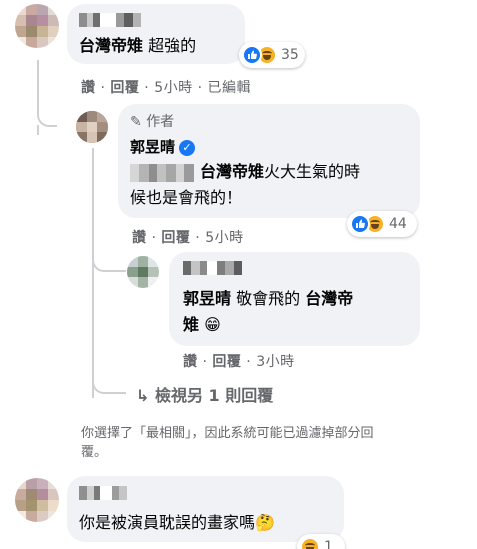 Image resolution: width=477 pixels, height=549 pixels. I want to click on reaction-summary: 35, so click(272, 55).